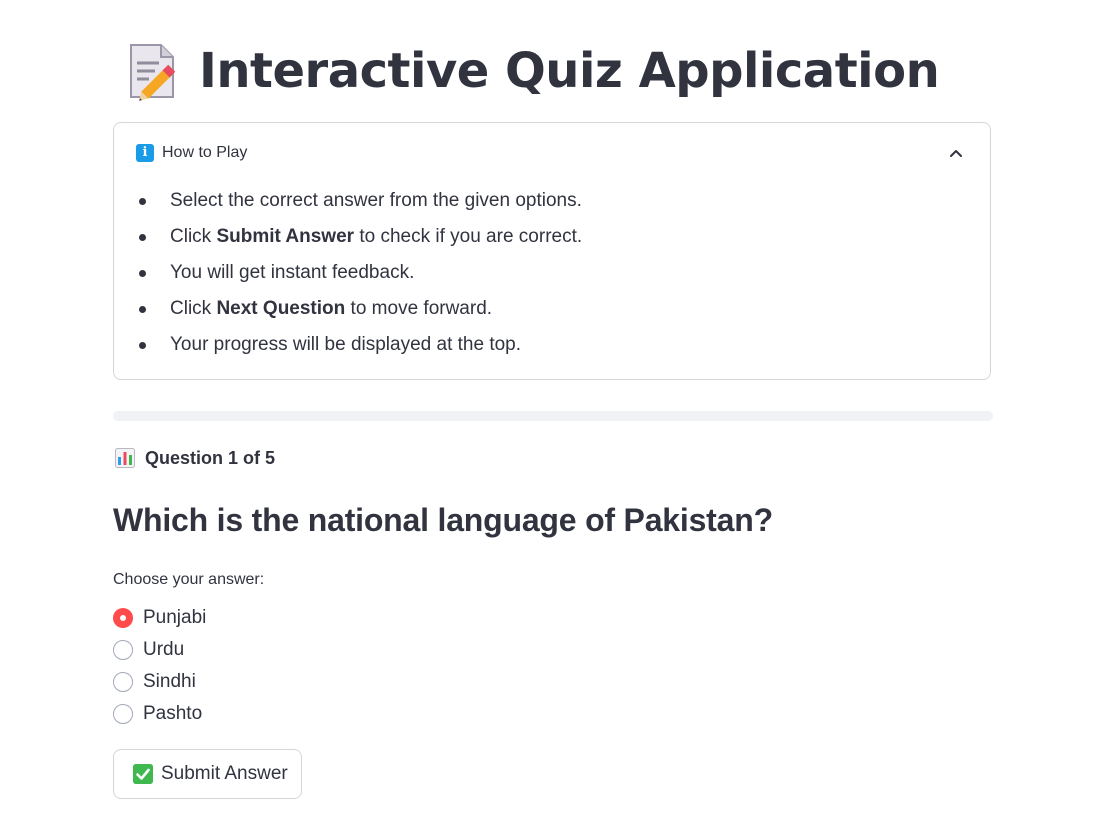 The height and width of the screenshot is (836, 1106). What do you see at coordinates (569, 71) in the screenshot?
I see `page-title: Interactive Quiz Application` at bounding box center [569, 71].